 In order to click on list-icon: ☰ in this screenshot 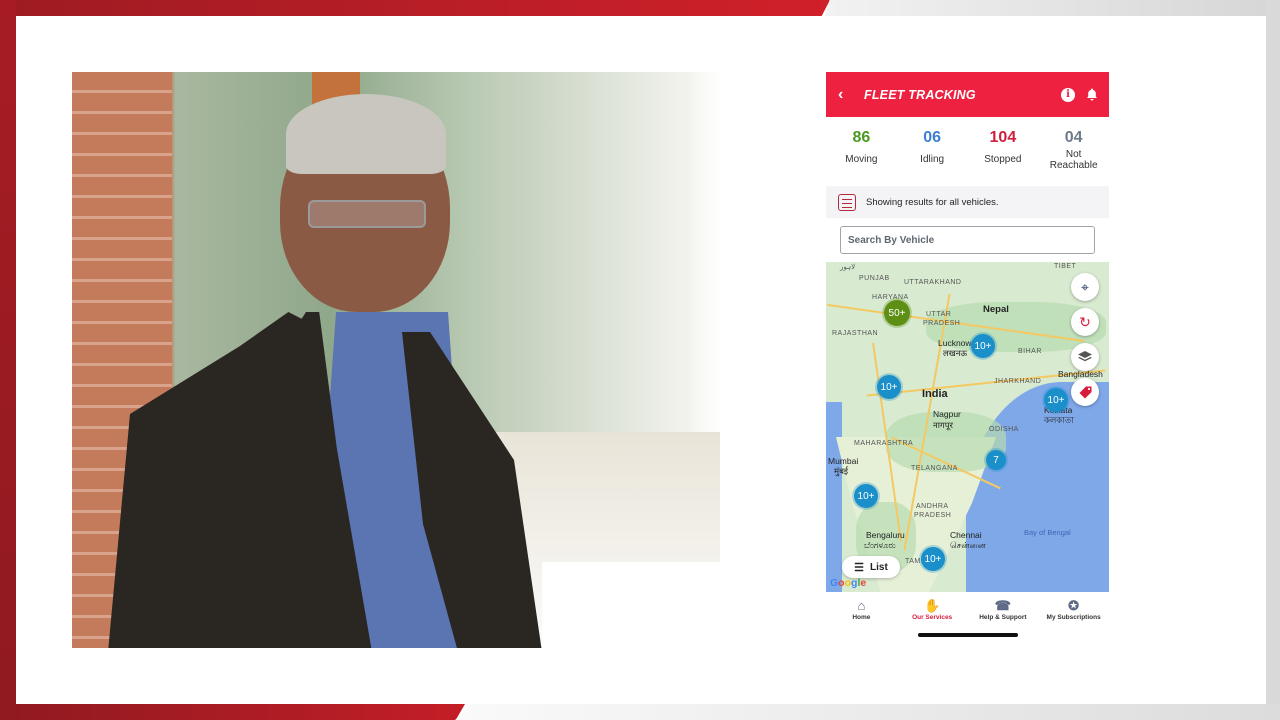, I will do `click(859, 567)`.